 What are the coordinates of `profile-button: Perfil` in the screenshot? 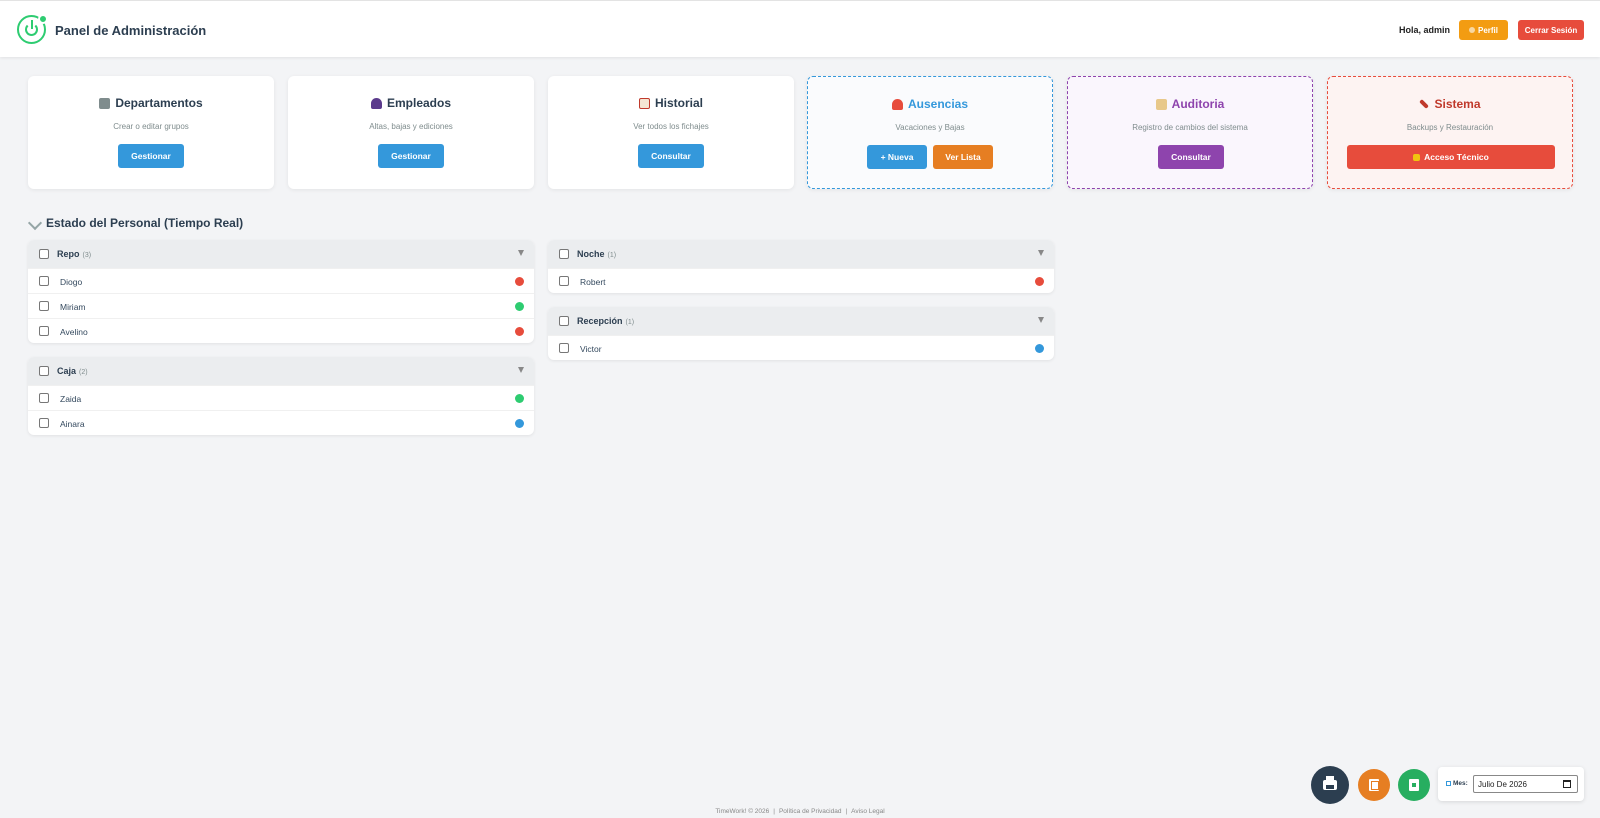 It's located at (1483, 30).